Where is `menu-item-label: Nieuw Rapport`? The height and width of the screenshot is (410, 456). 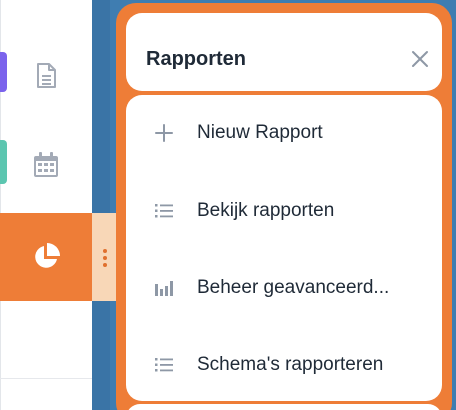 menu-item-label: Nieuw Rapport is located at coordinates (260, 132).